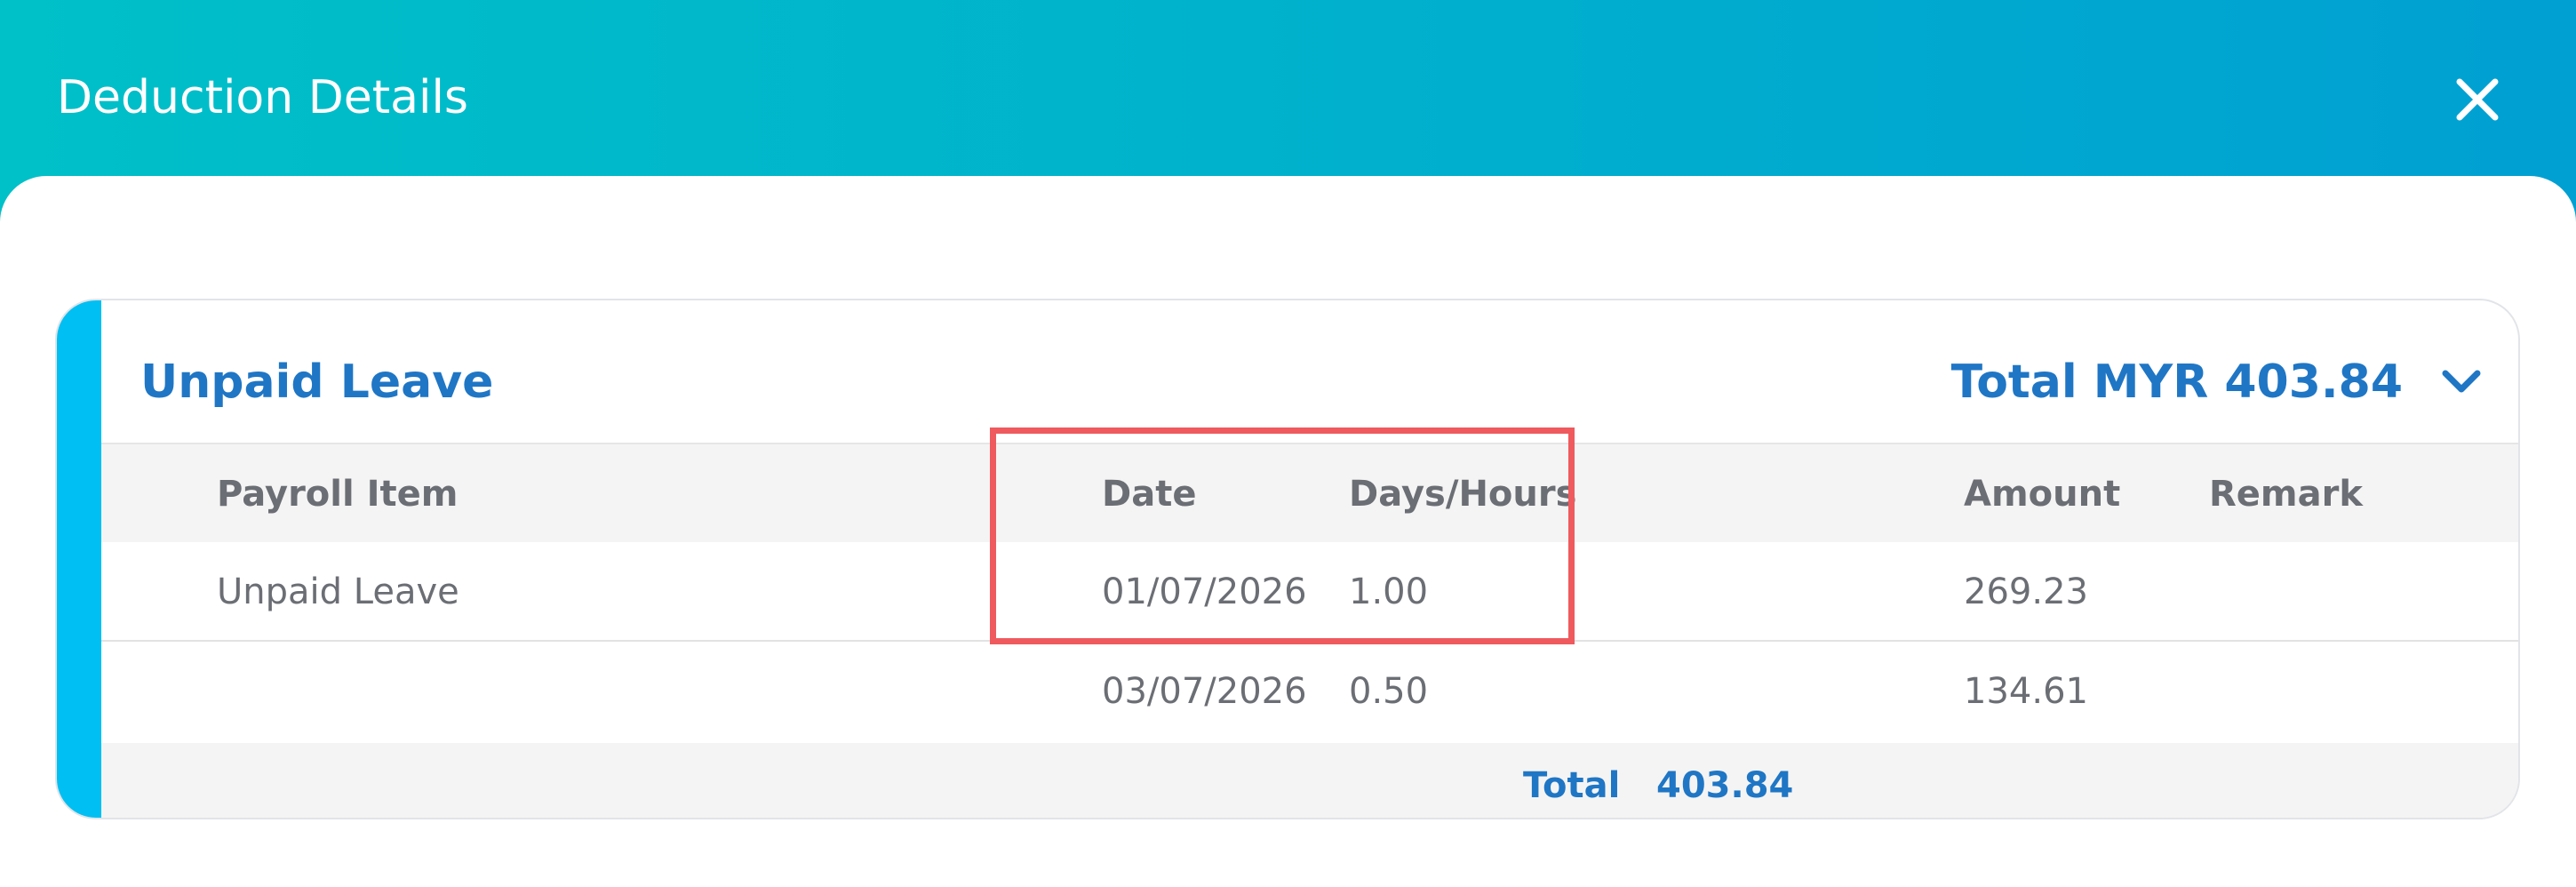 The image size is (2576, 887). I want to click on cell-date: 03/07/2026, so click(1204, 691).